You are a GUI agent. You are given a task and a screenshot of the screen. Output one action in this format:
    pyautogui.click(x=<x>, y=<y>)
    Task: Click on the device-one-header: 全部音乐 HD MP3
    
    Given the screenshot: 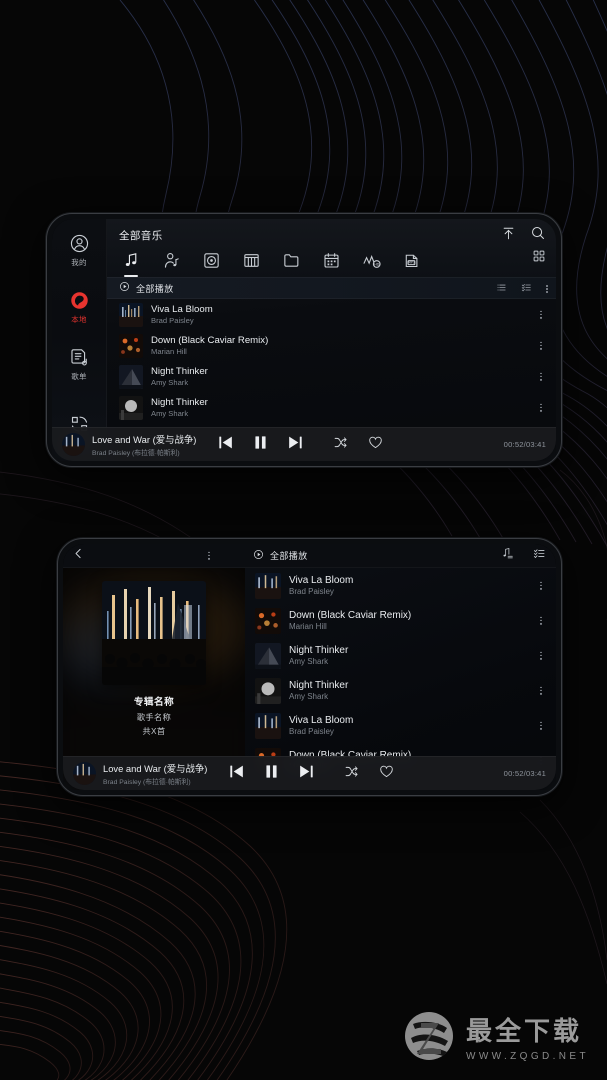 What is the action you would take?
    pyautogui.click(x=331, y=248)
    